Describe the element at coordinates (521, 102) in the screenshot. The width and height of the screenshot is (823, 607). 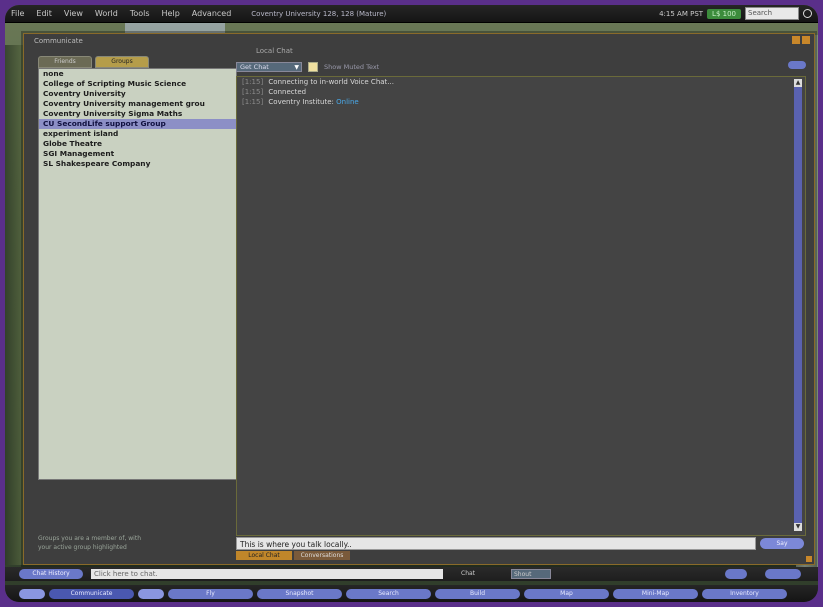
I see `chat-line: [1:15] Coventry Institute: Online` at that location.